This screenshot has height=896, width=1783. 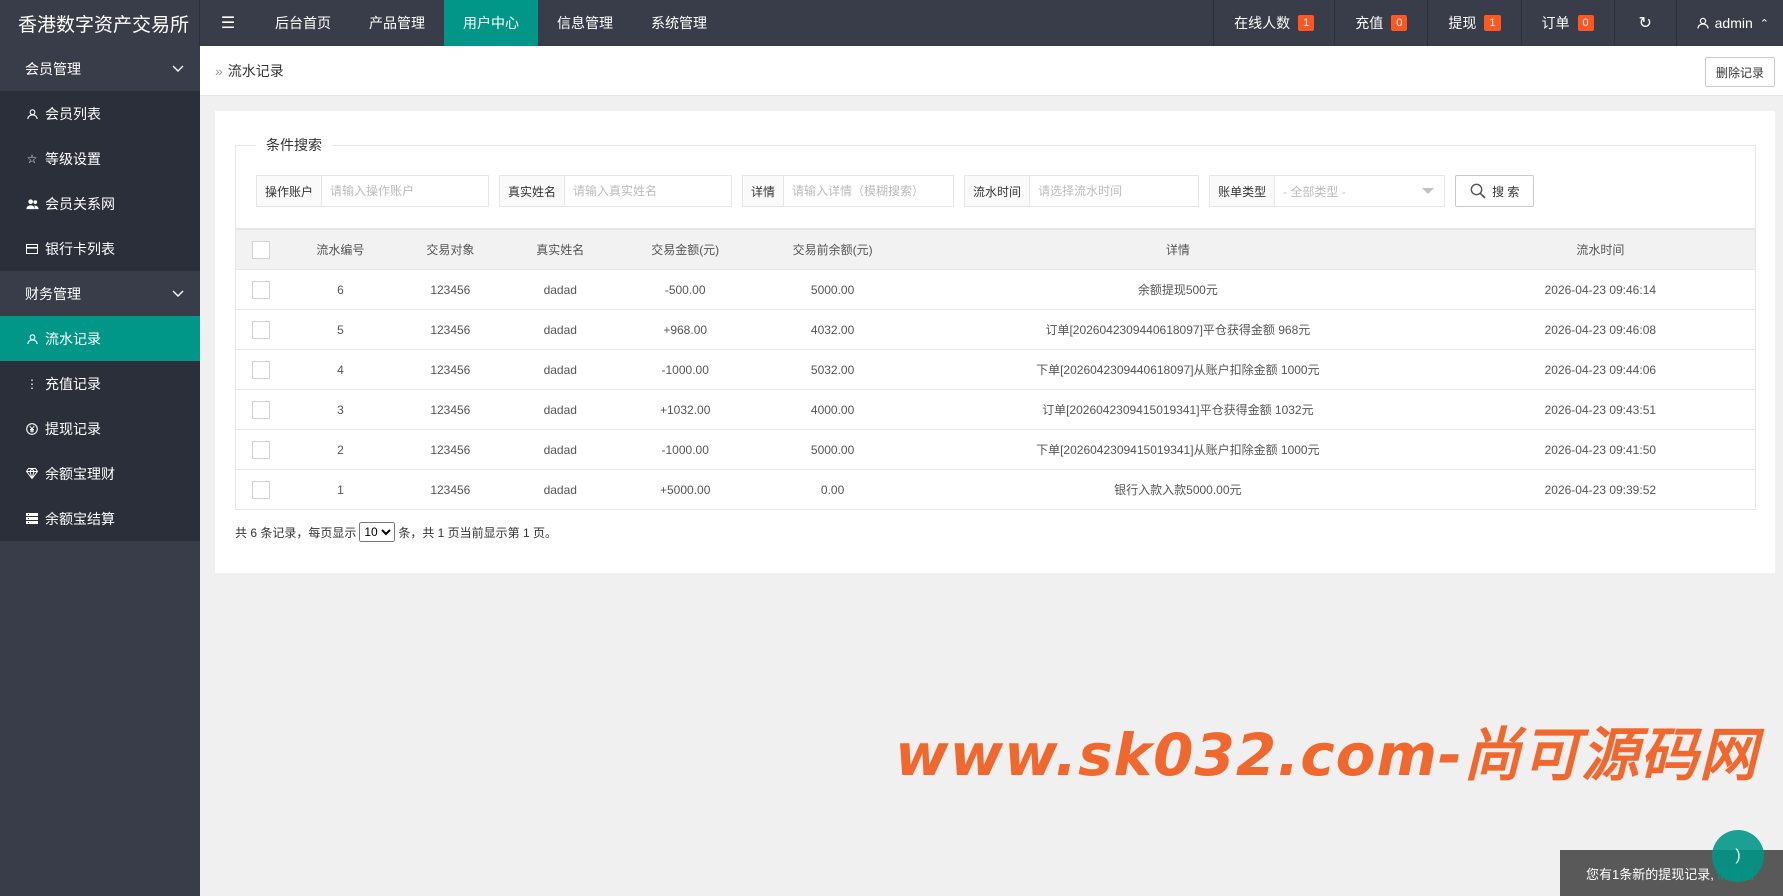 What do you see at coordinates (100, 113) in the screenshot?
I see `sidebar-item-member-list: 会员列表` at bounding box center [100, 113].